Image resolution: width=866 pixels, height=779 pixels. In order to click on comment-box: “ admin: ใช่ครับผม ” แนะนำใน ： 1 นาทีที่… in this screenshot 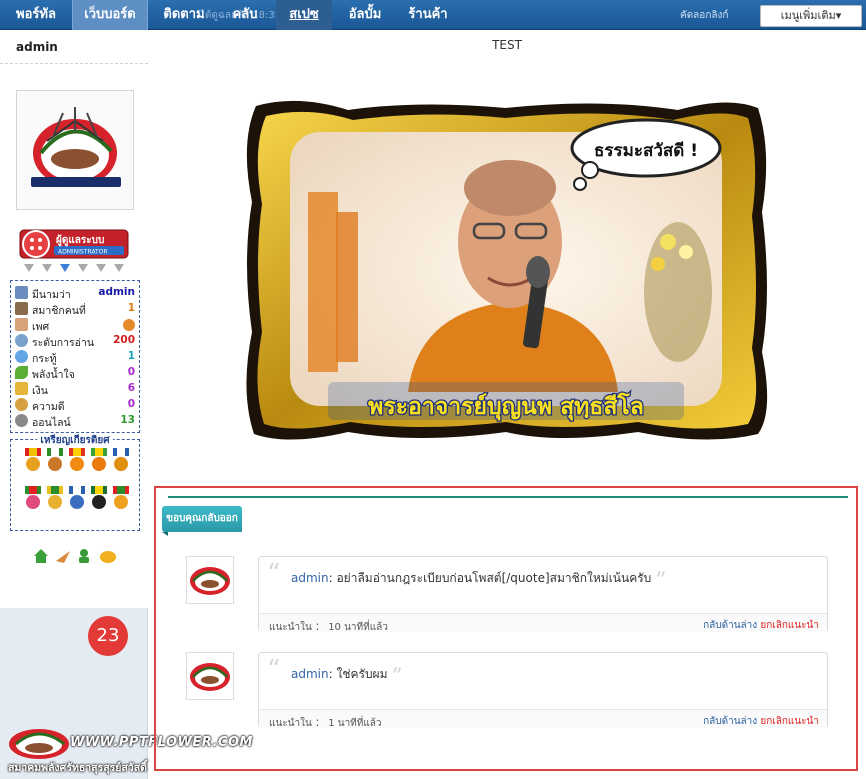, I will do `click(543, 690)`.